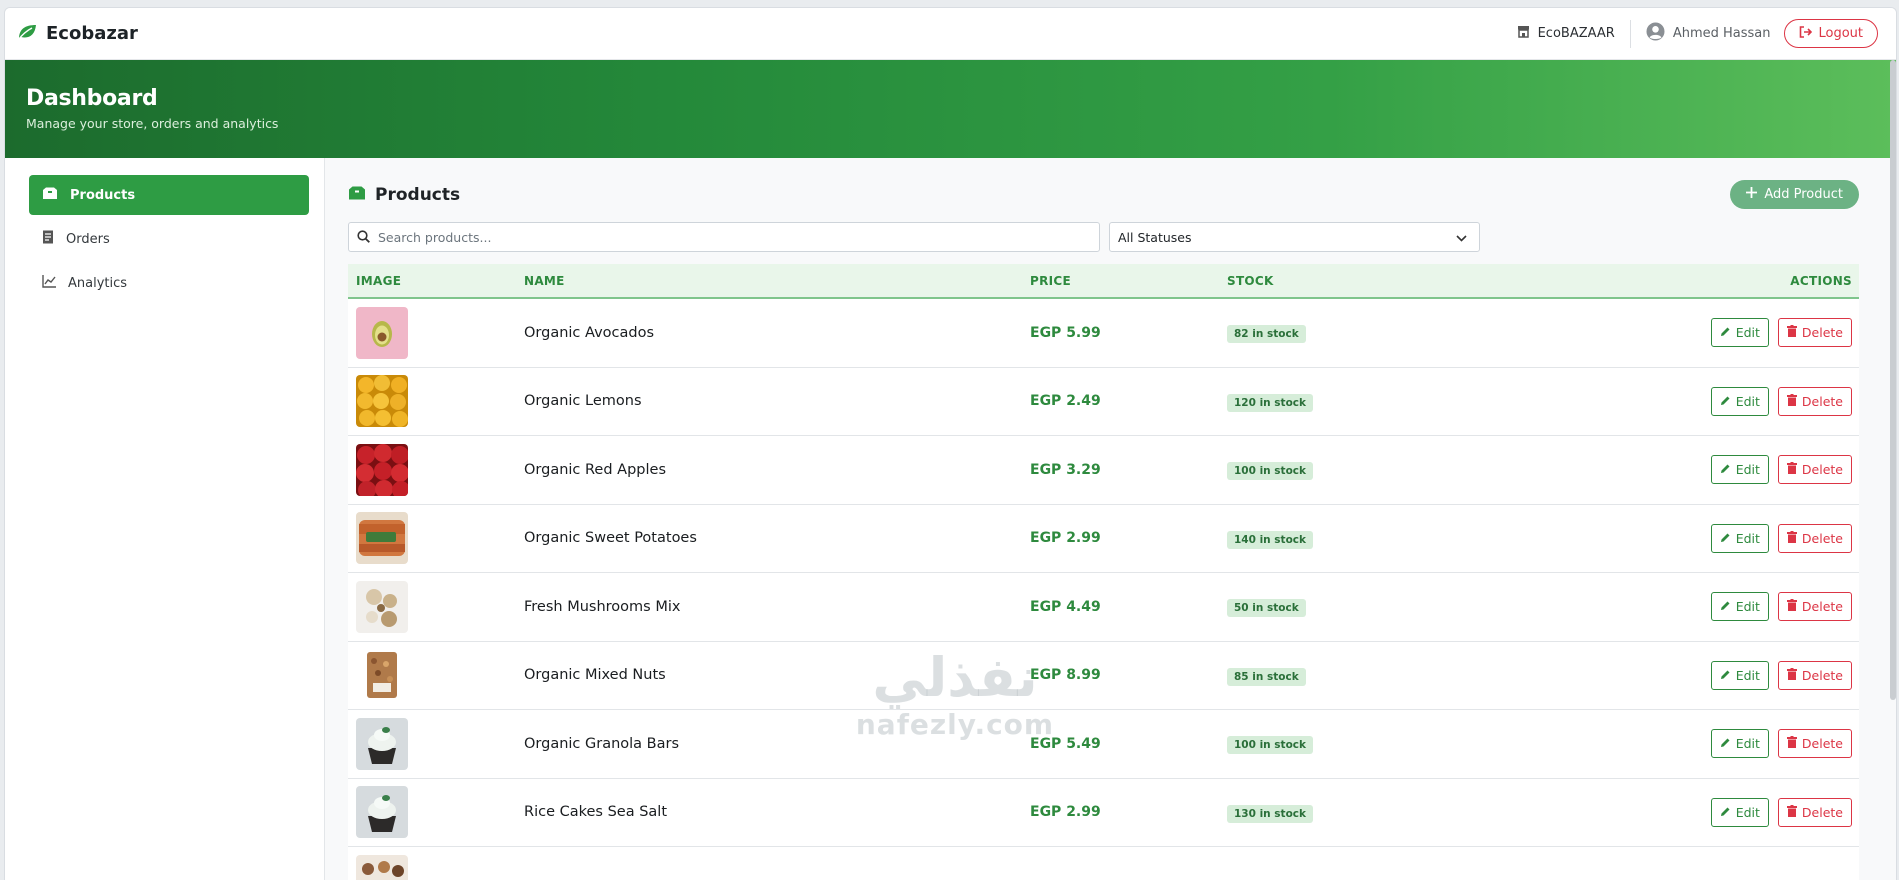 The width and height of the screenshot is (1899, 880). What do you see at coordinates (1840, 33) in the screenshot?
I see `logout-label: Logout` at bounding box center [1840, 33].